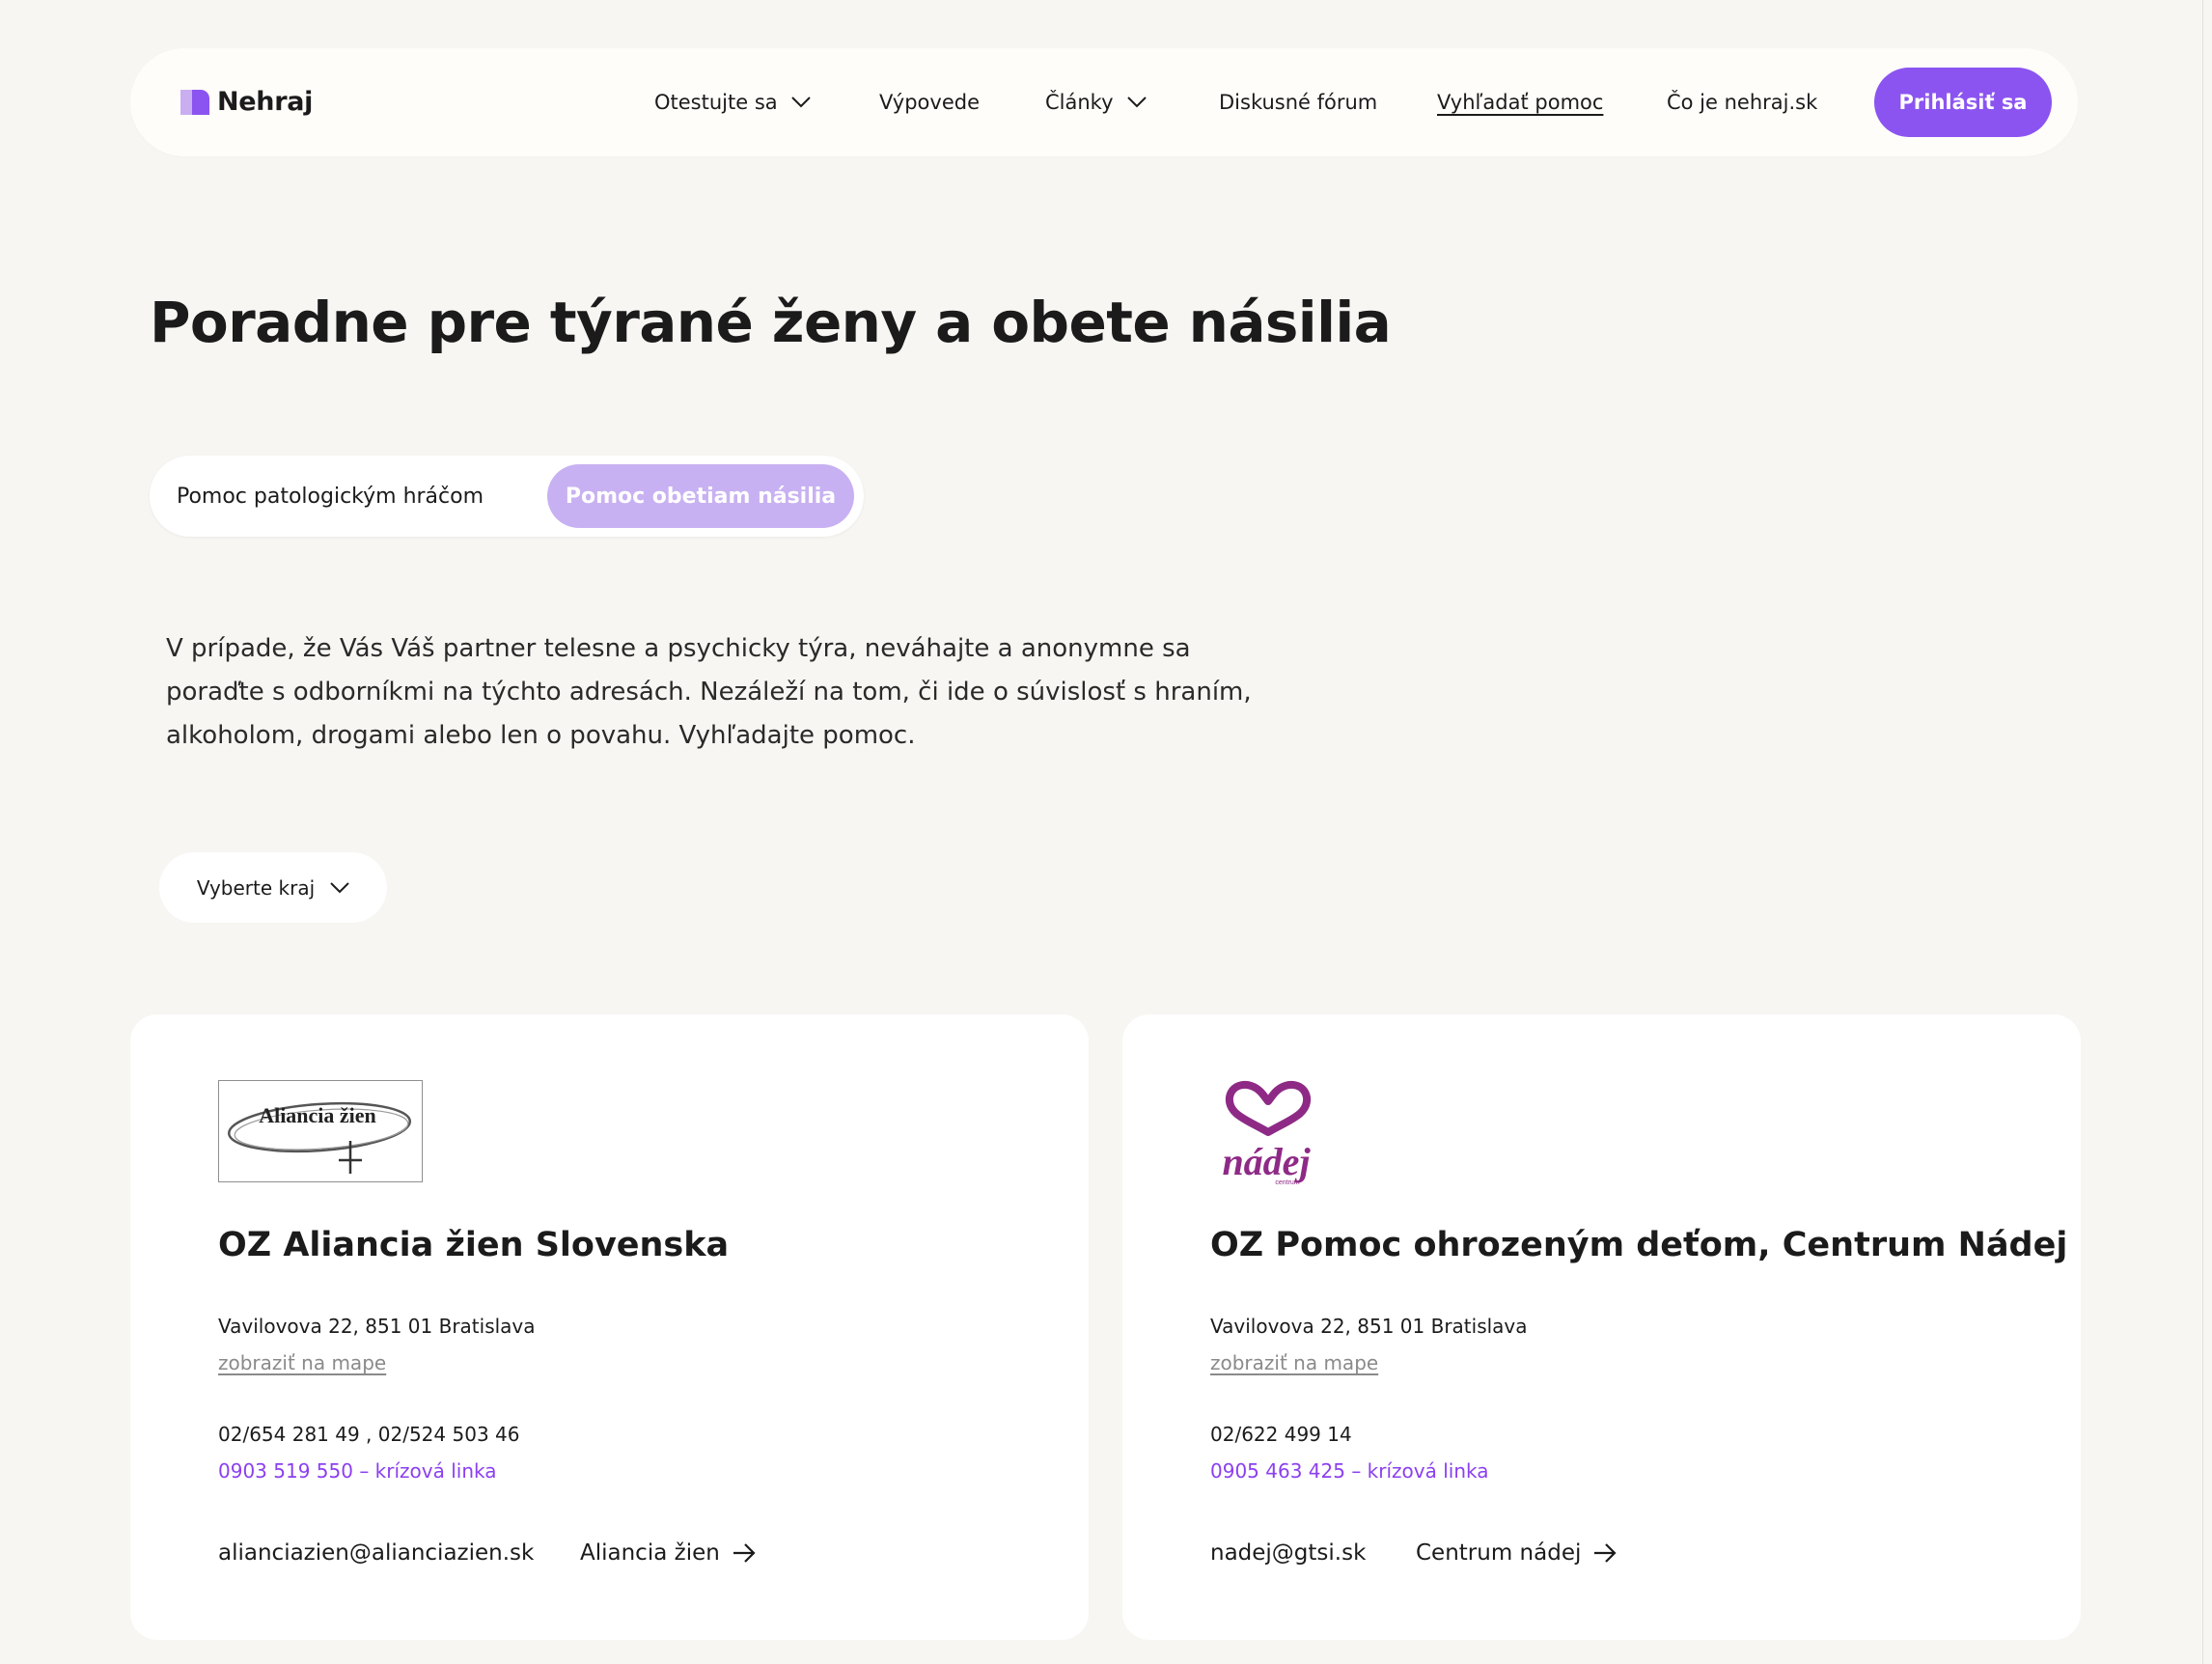  Describe the element at coordinates (330, 496) in the screenshot. I see `tab-pomoc-patologickym-hracom: Pomoc patologickým hráčom` at that location.